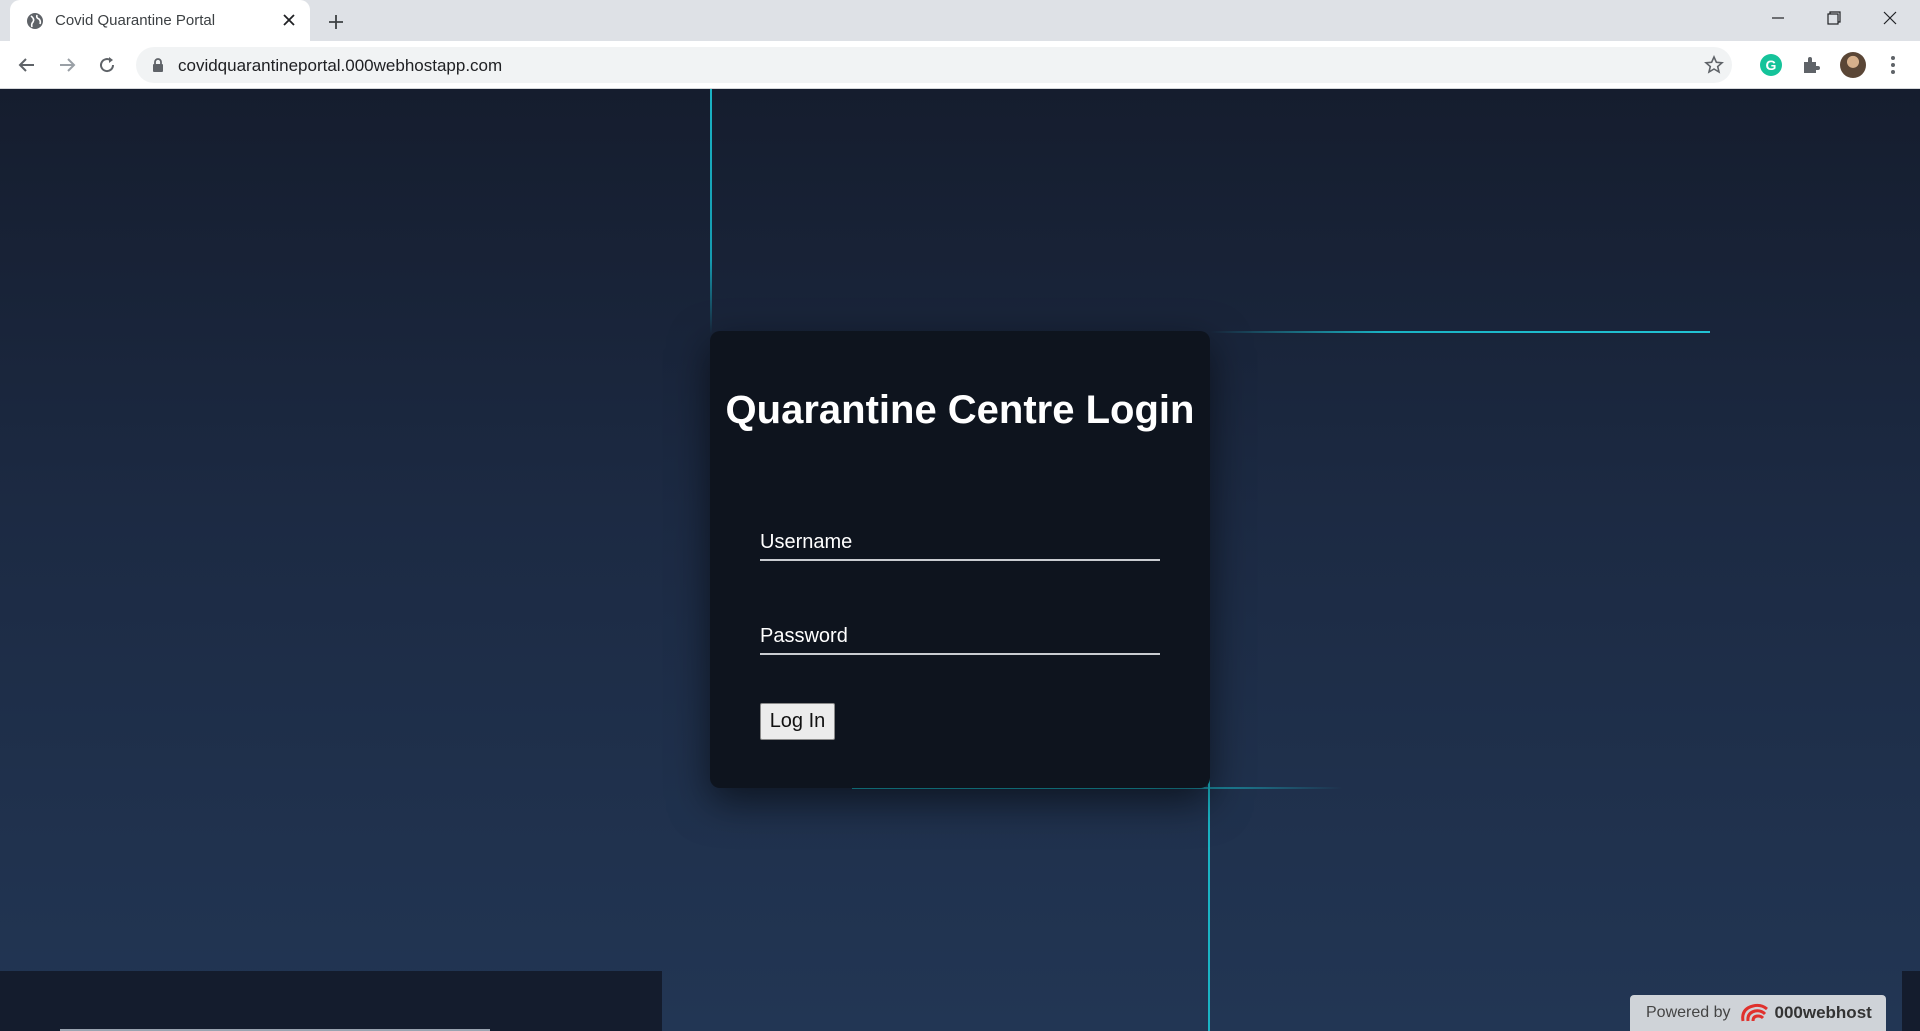 The width and height of the screenshot is (1920, 1031). What do you see at coordinates (1778, 18) in the screenshot?
I see `minimize-icon` at bounding box center [1778, 18].